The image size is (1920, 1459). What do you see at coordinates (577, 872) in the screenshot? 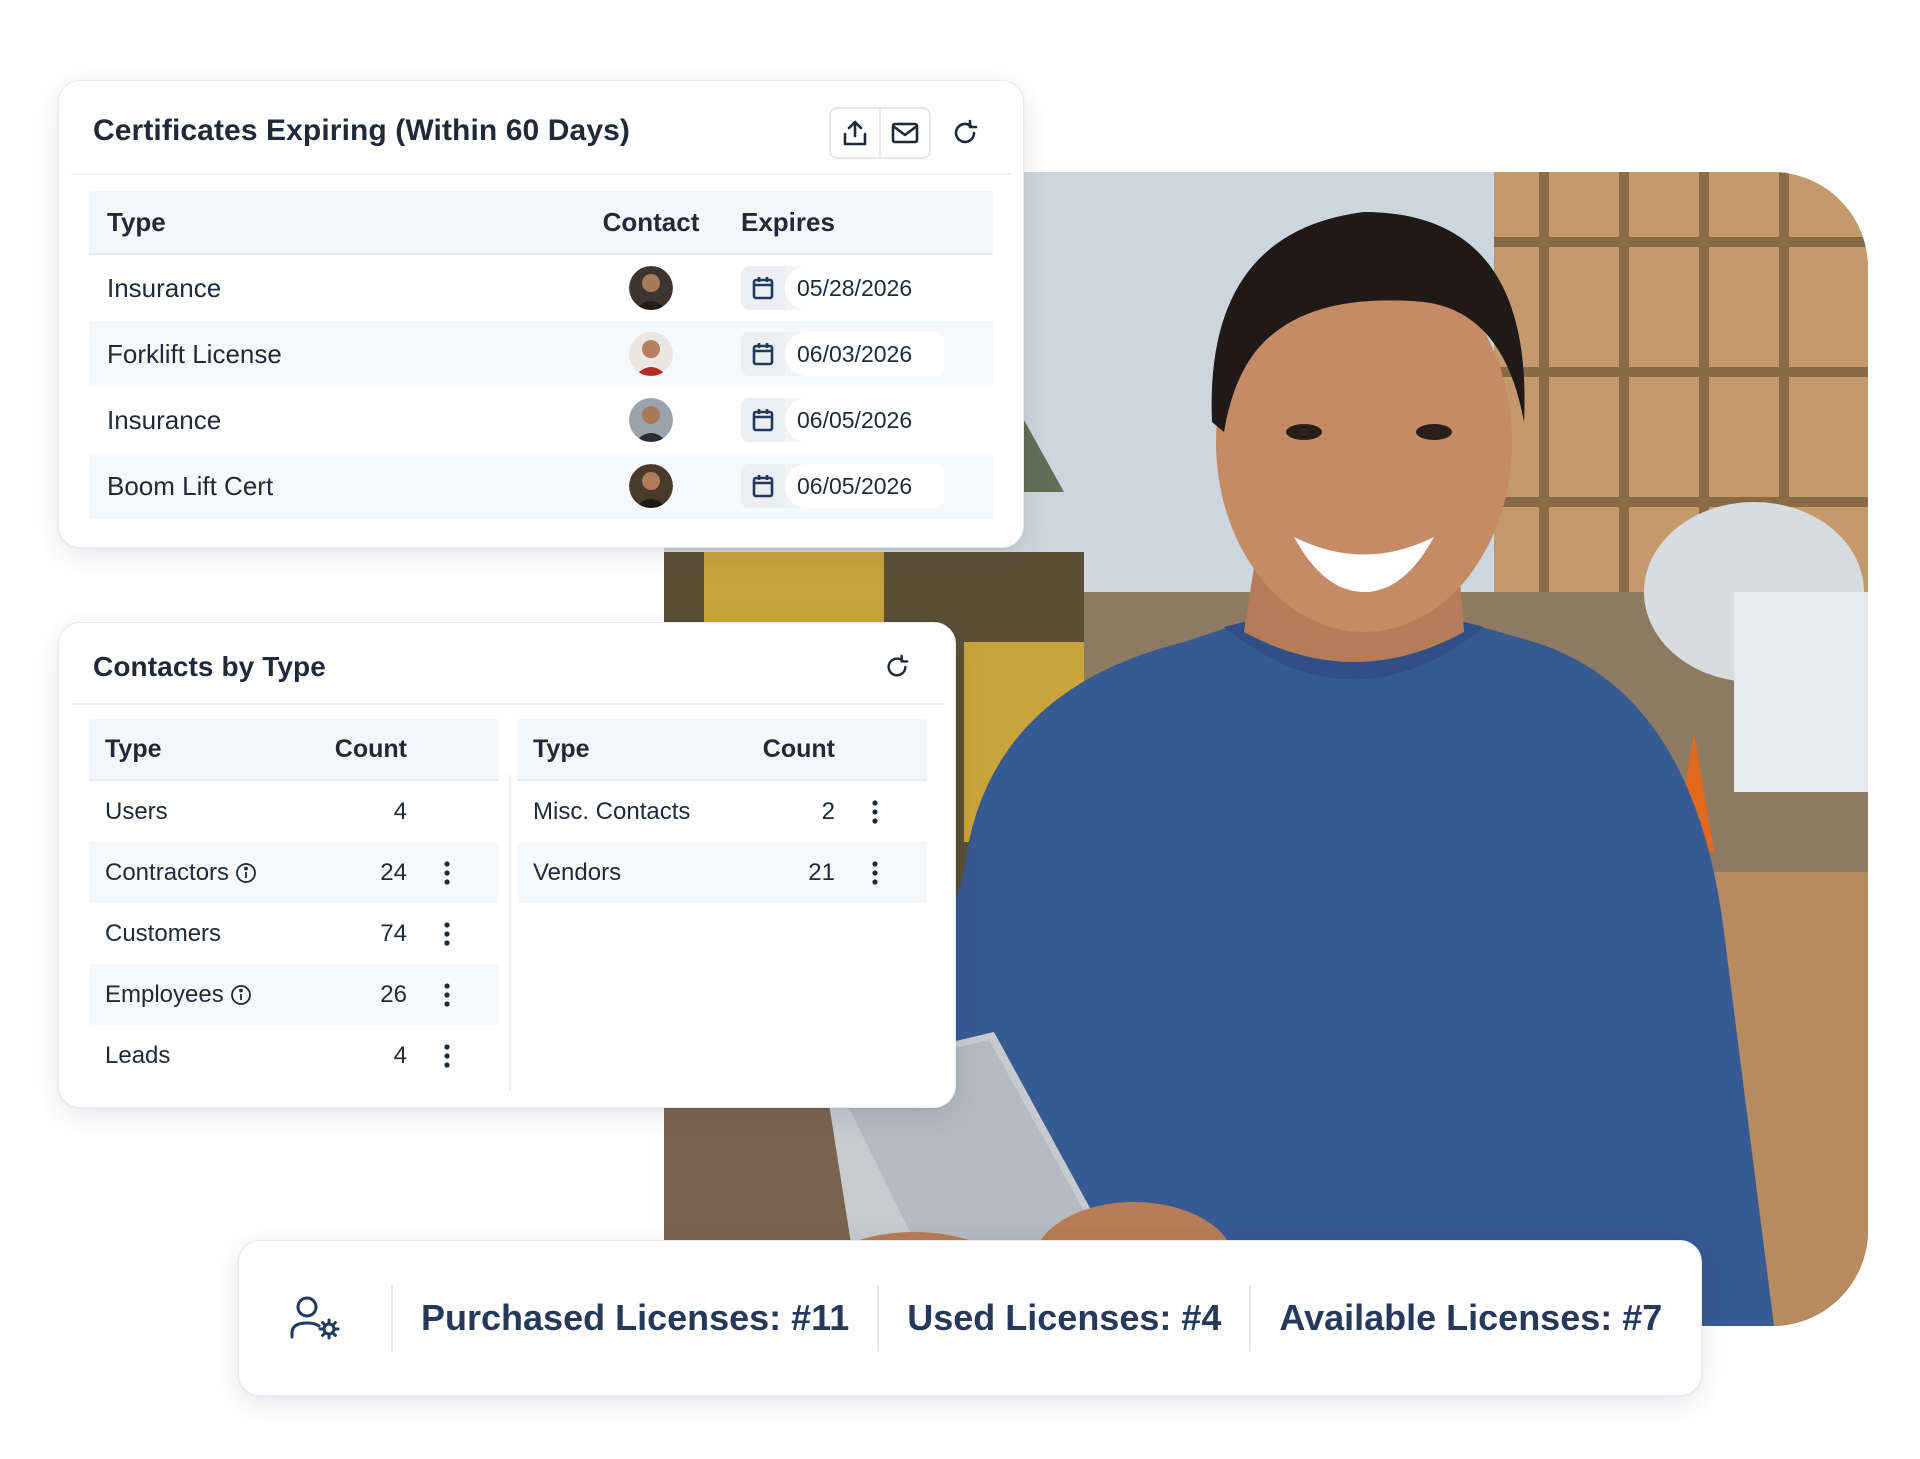
I see `contact-type: Vendors` at bounding box center [577, 872].